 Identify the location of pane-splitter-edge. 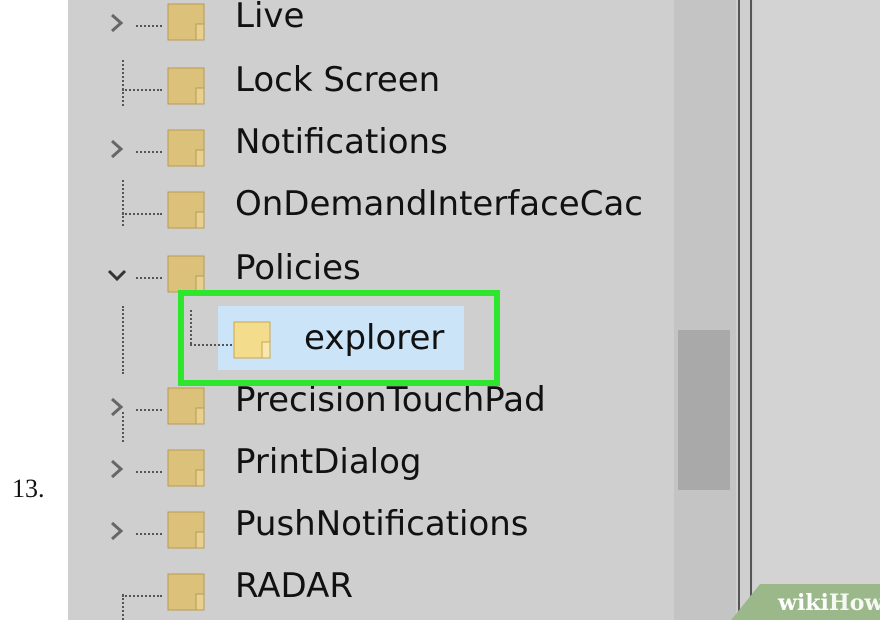
(751, 310).